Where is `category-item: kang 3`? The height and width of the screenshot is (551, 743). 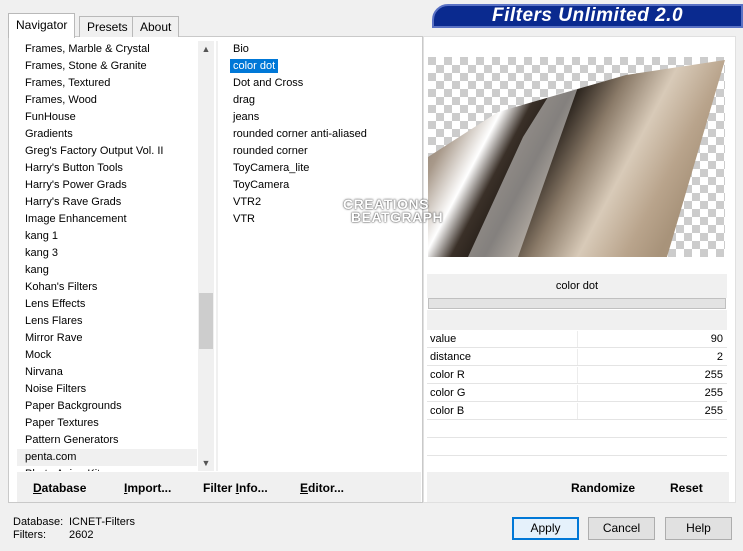
category-item: kang 3 is located at coordinates (107, 253).